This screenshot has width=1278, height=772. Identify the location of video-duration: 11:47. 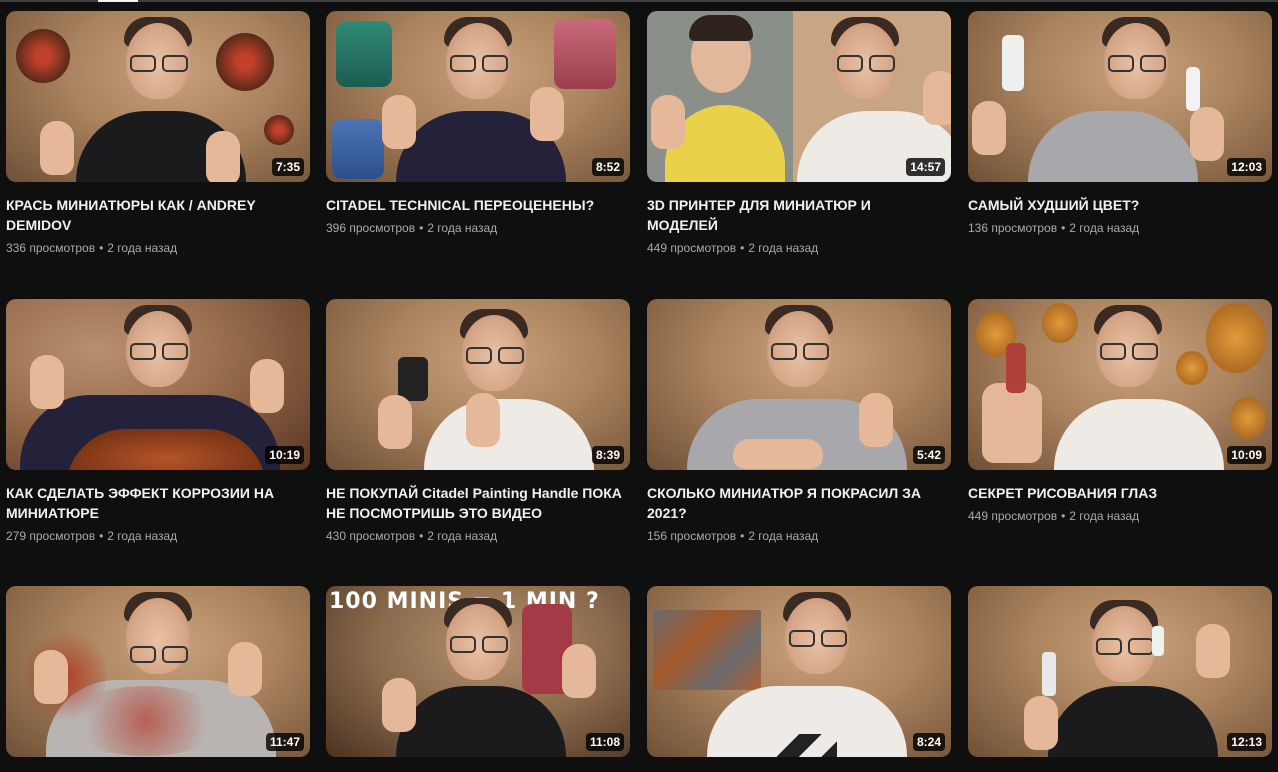
(284, 742).